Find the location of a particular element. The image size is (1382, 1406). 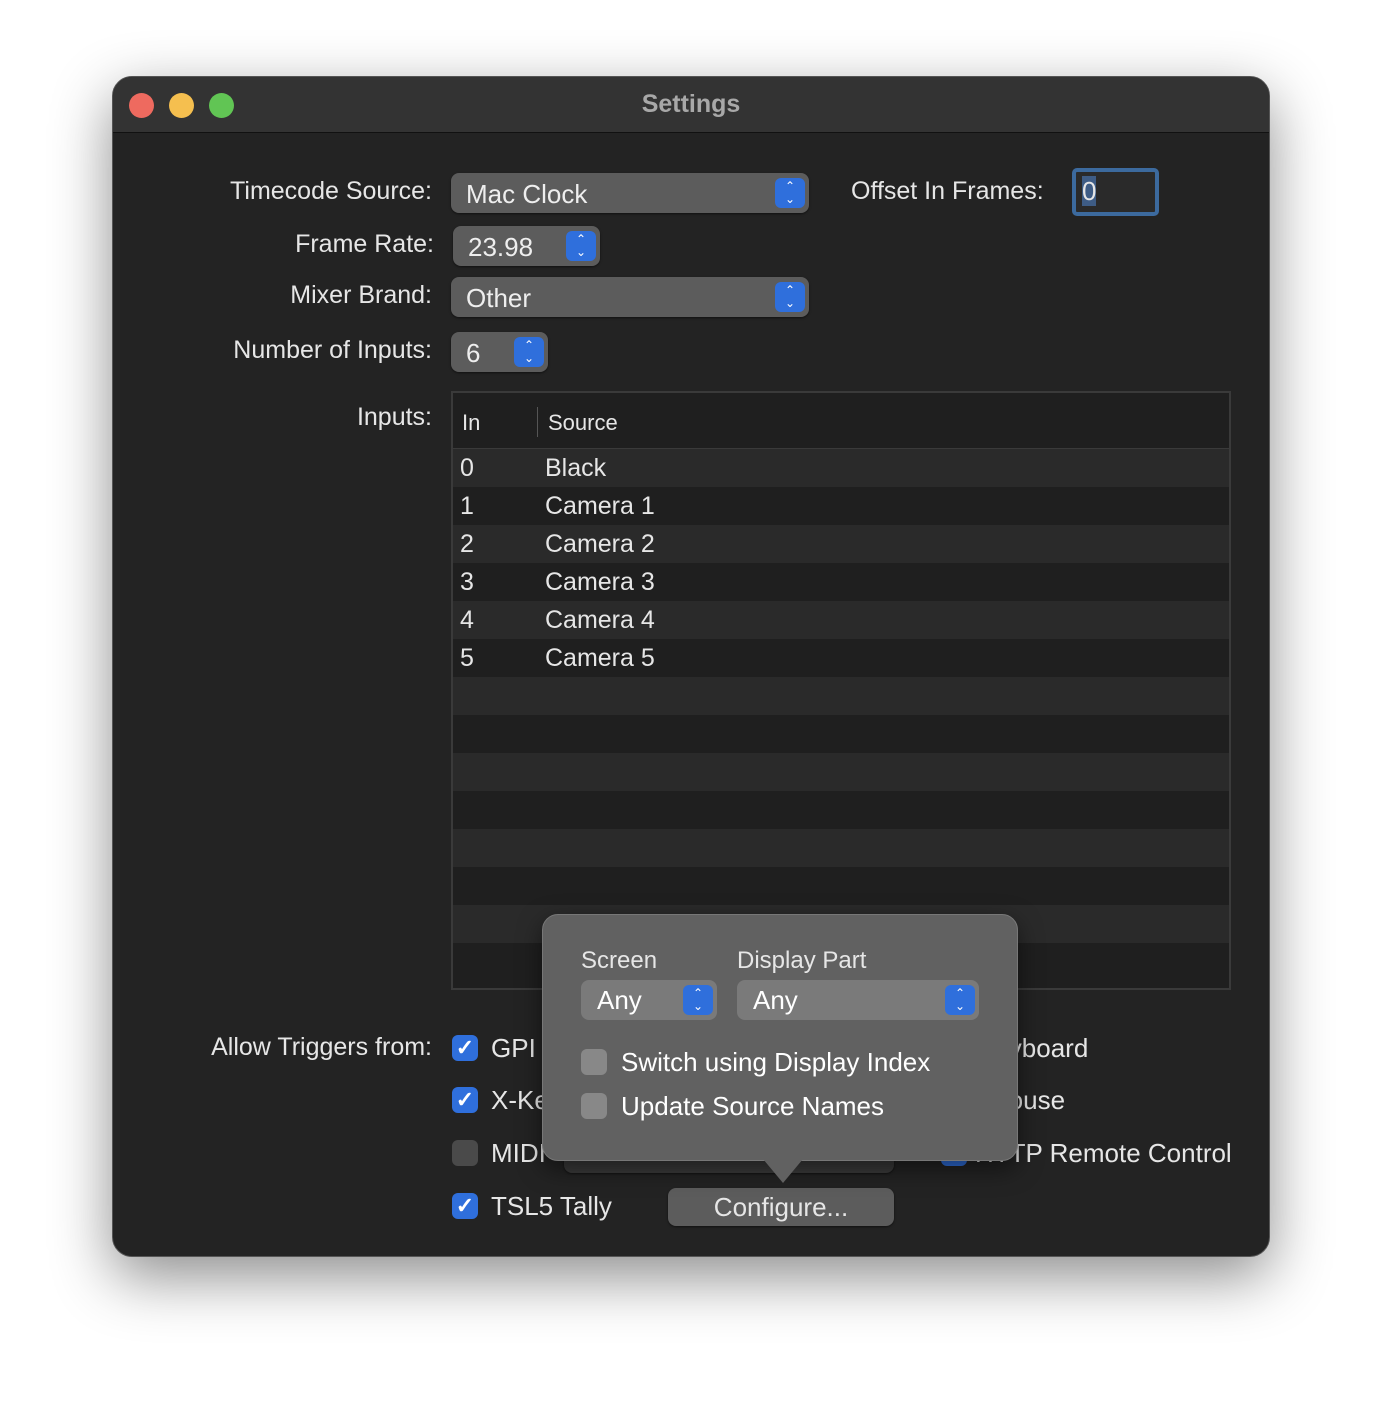

timecode-source-label: Timecode Source: is located at coordinates (331, 191).